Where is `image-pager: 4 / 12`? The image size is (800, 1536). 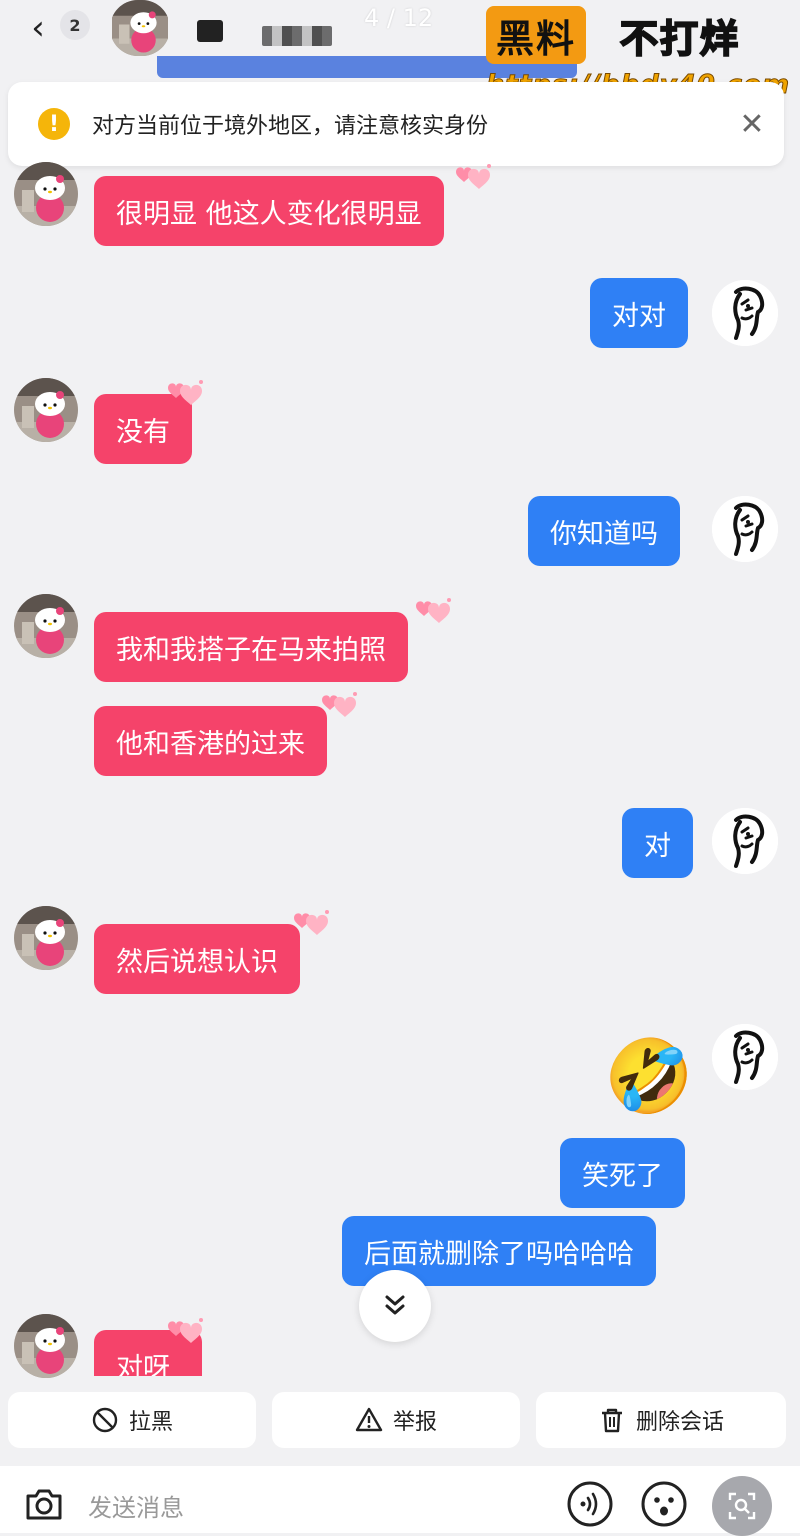
image-pager: 4 / 12 is located at coordinates (399, 18).